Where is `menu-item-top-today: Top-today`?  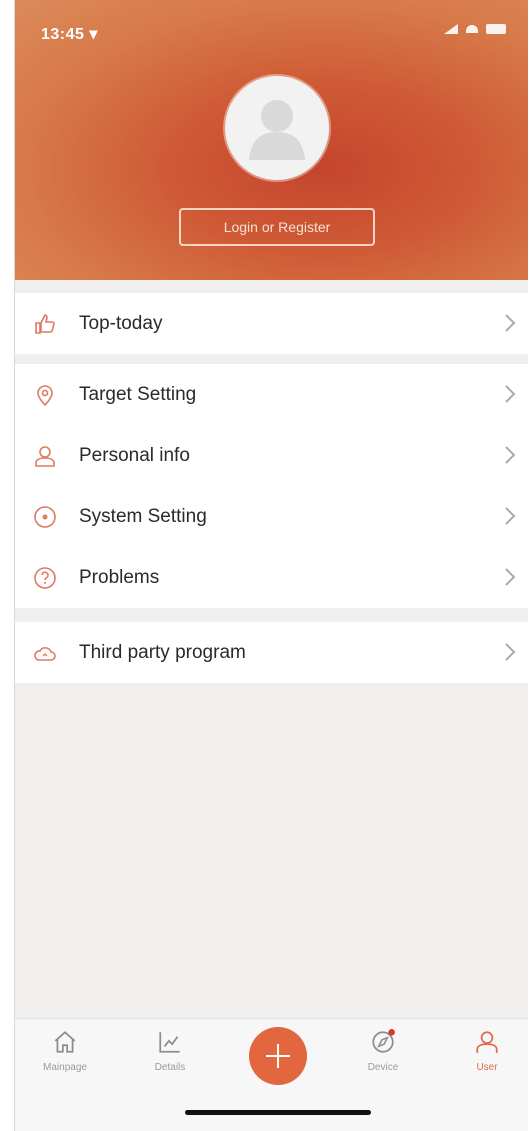
menu-item-top-today: Top-today is located at coordinates (271, 323).